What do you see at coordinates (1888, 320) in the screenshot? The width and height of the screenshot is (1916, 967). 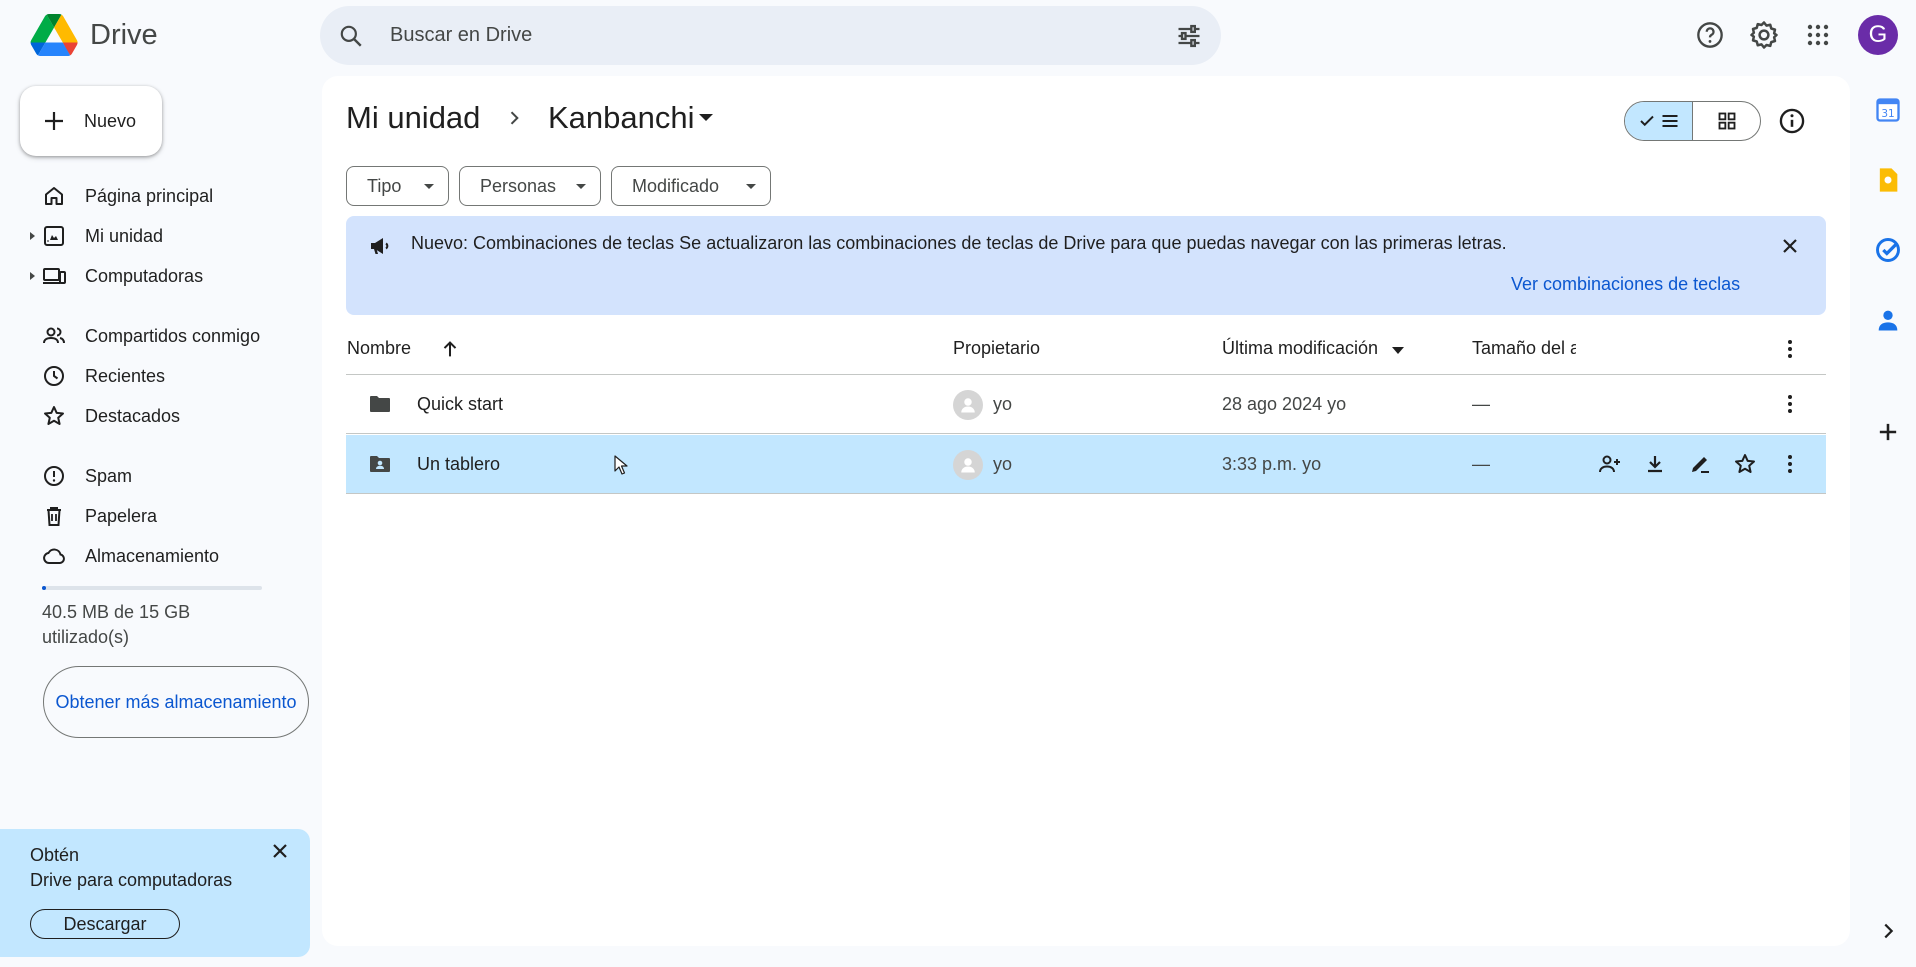 I see `contacts-icon` at bounding box center [1888, 320].